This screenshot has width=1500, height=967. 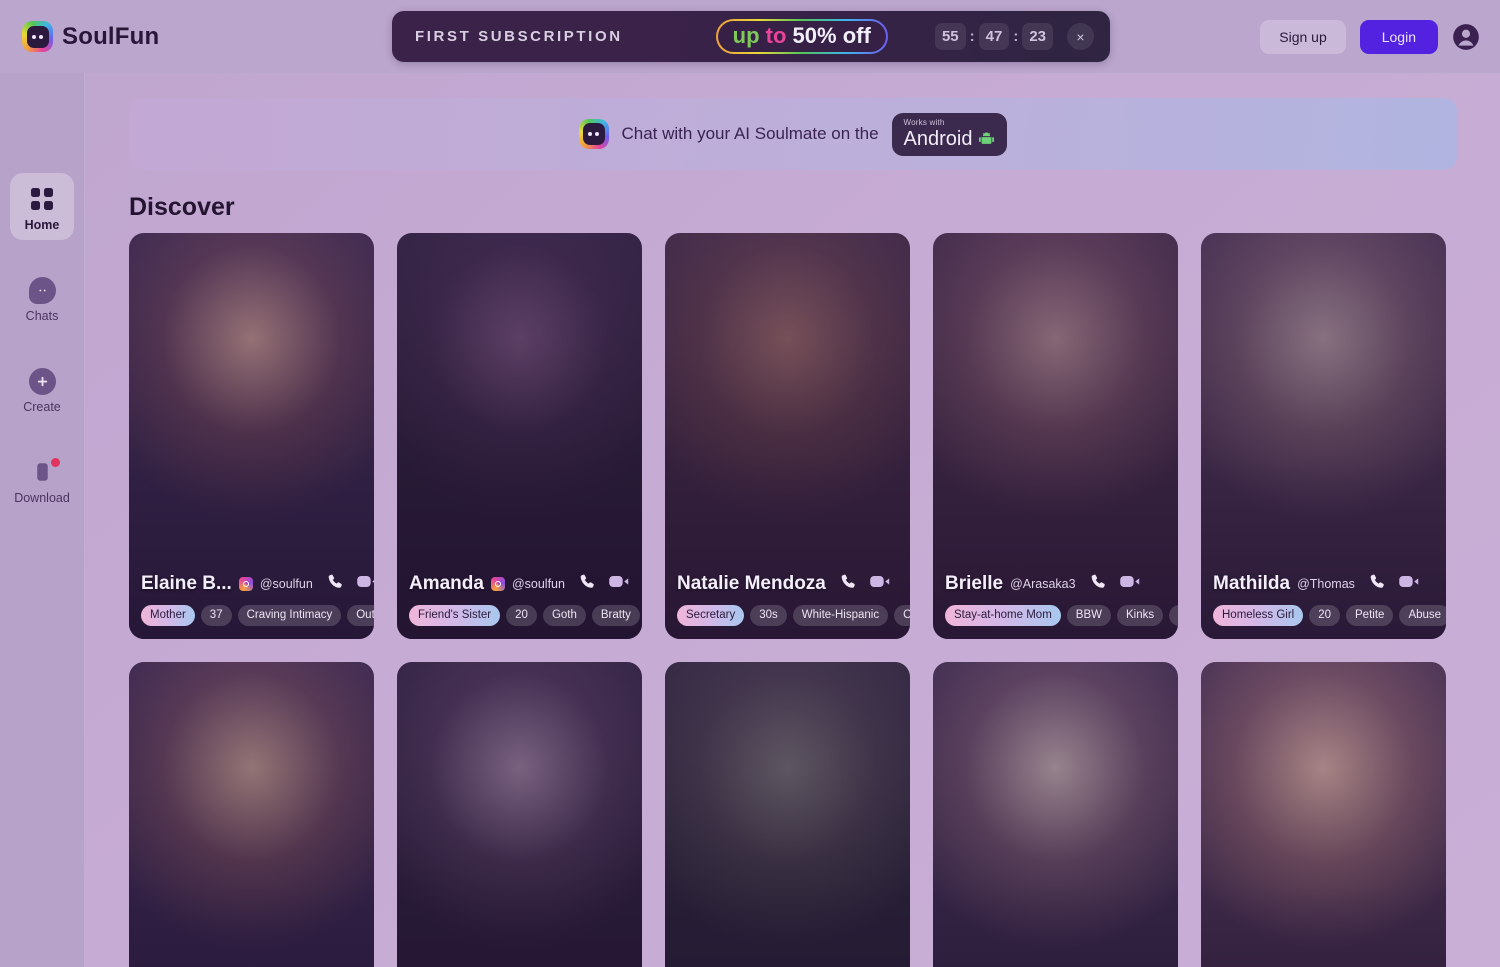 What do you see at coordinates (37, 36) in the screenshot?
I see `soulfun-robot-logo-icon` at bounding box center [37, 36].